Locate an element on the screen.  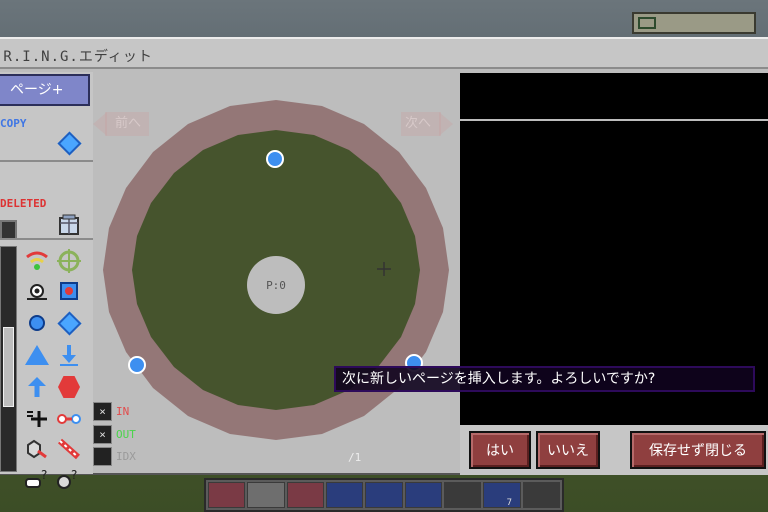
deleted-label: DELETED is located at coordinates (23, 203).